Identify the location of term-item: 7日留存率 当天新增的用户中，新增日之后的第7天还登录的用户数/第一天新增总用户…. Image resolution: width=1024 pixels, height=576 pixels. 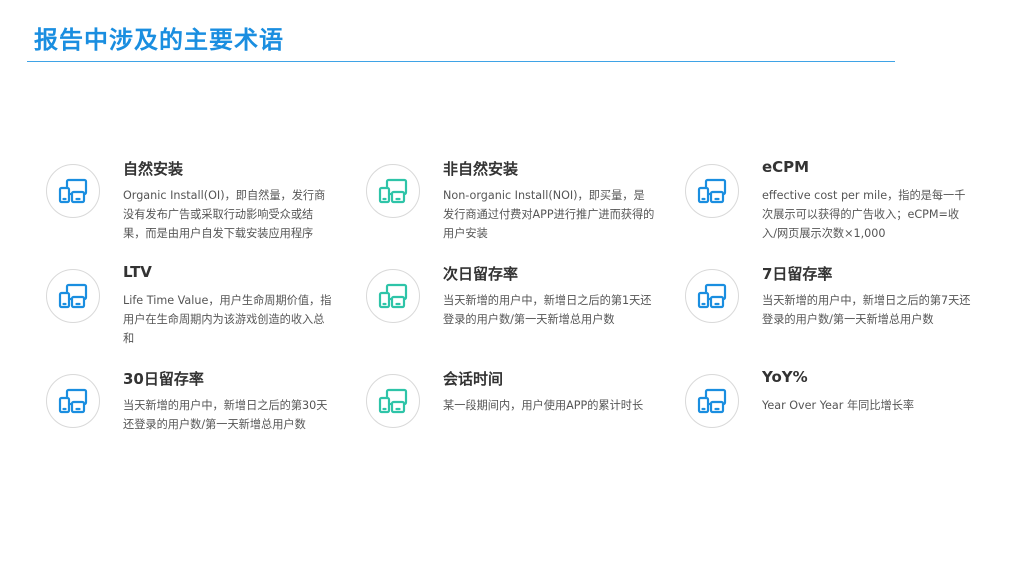
(845, 316).